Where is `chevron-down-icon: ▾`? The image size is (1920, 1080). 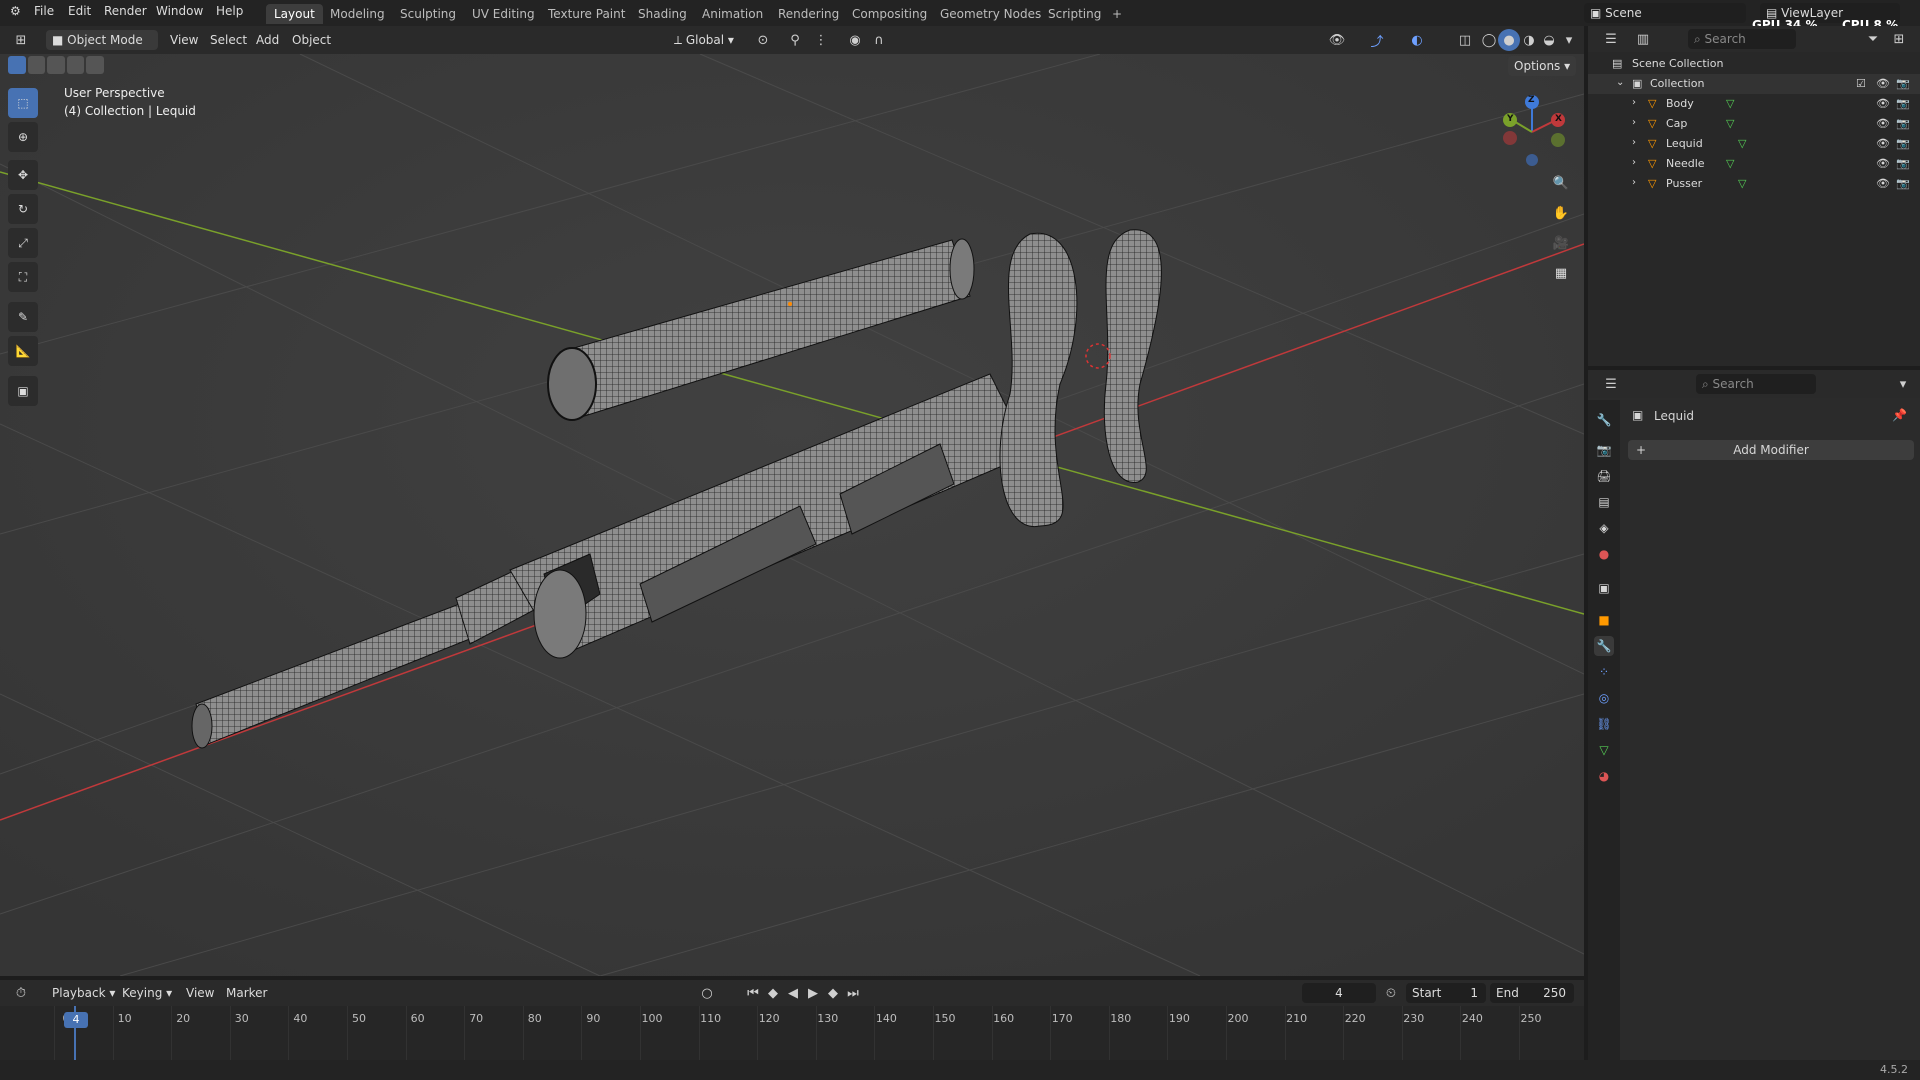
chevron-down-icon: ▾ is located at coordinates (1903, 384).